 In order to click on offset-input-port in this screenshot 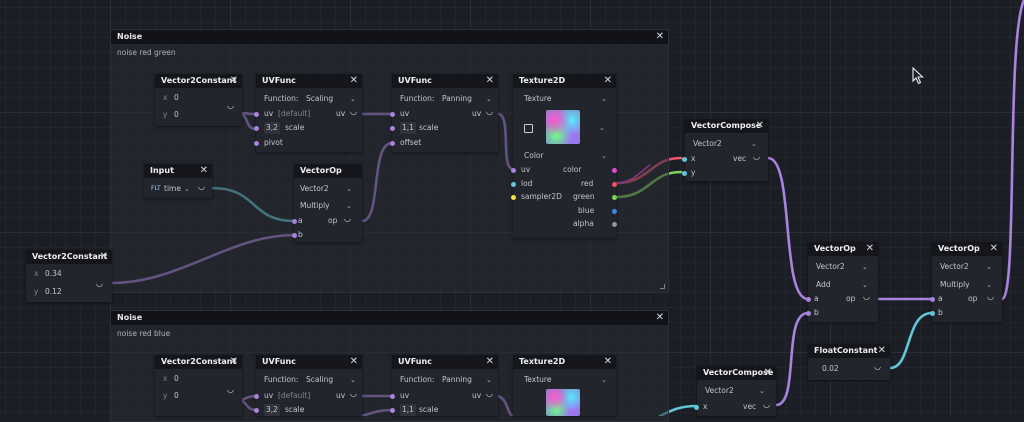, I will do `click(392, 143)`.